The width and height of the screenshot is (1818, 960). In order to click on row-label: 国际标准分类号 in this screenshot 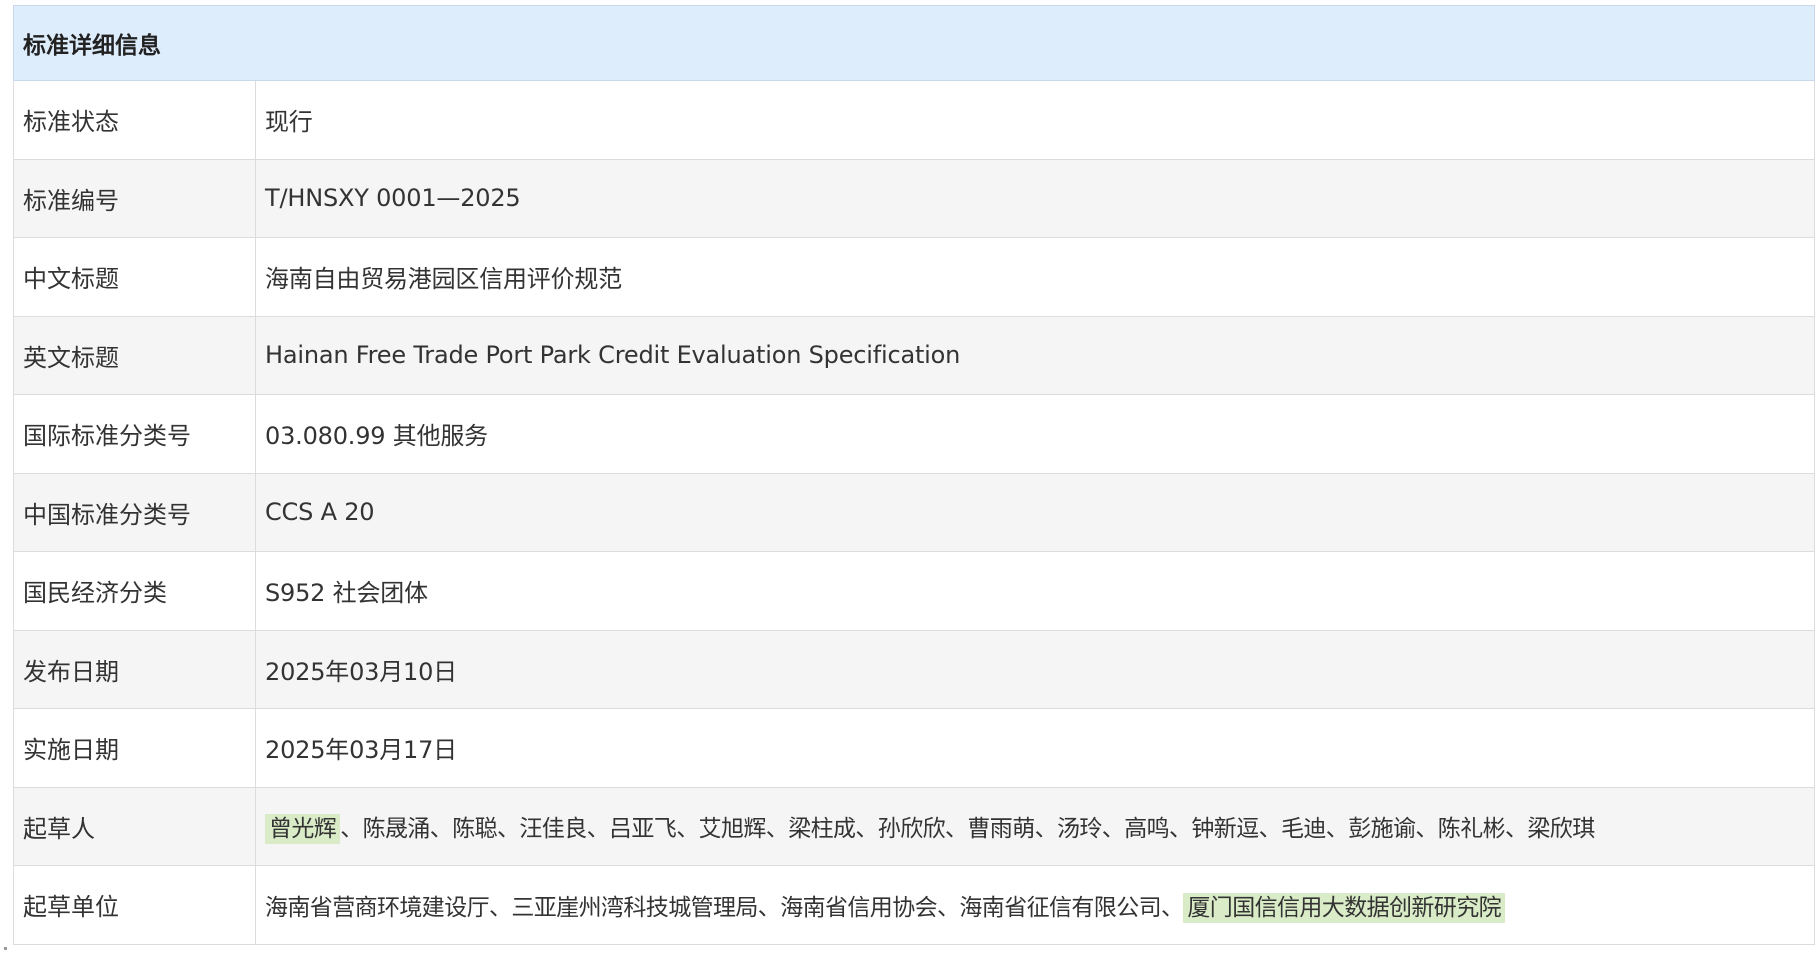, I will do `click(134, 434)`.